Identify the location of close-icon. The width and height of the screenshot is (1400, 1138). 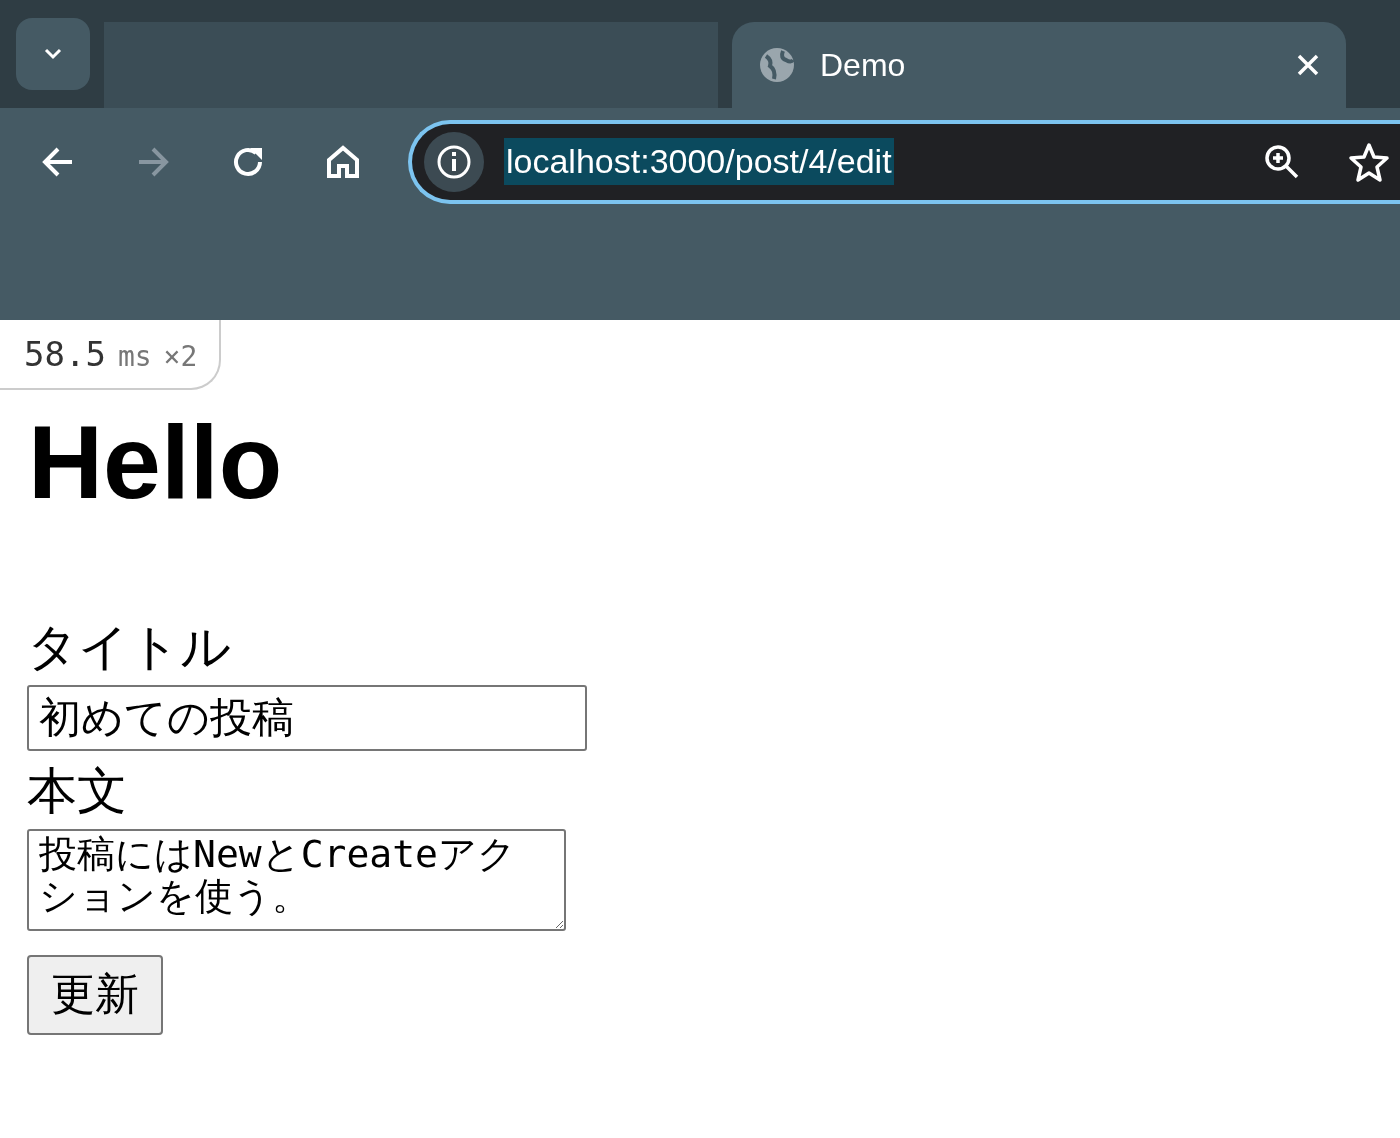
(1308, 65).